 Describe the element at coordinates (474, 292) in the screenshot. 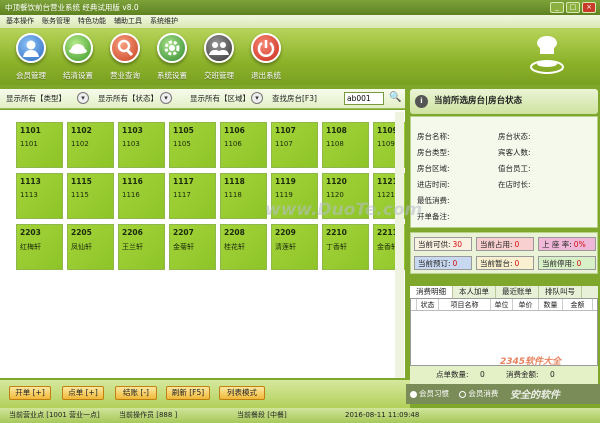

I see `tab-my-orders: 本人加单` at that location.